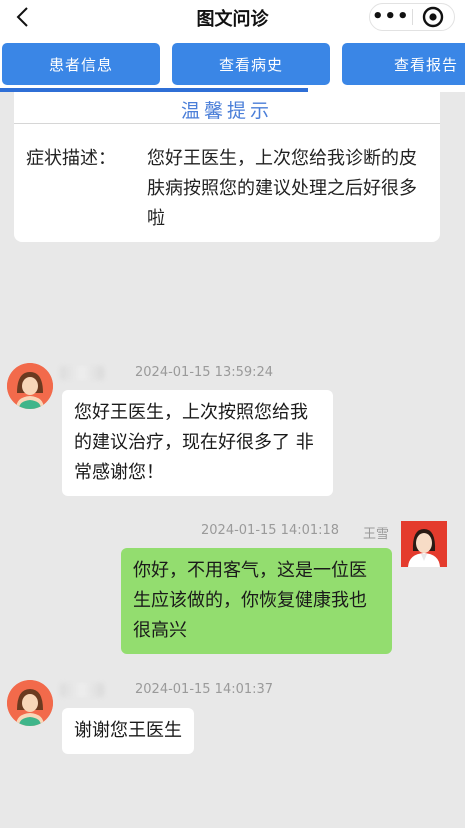  What do you see at coordinates (204, 372) in the screenshot?
I see `message-time: 2024-01-15 13:59:24` at bounding box center [204, 372].